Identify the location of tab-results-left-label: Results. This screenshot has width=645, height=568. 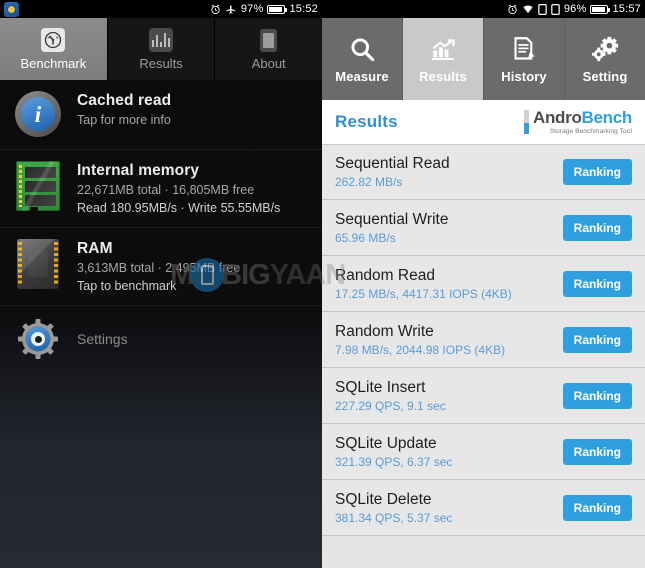
(161, 63).